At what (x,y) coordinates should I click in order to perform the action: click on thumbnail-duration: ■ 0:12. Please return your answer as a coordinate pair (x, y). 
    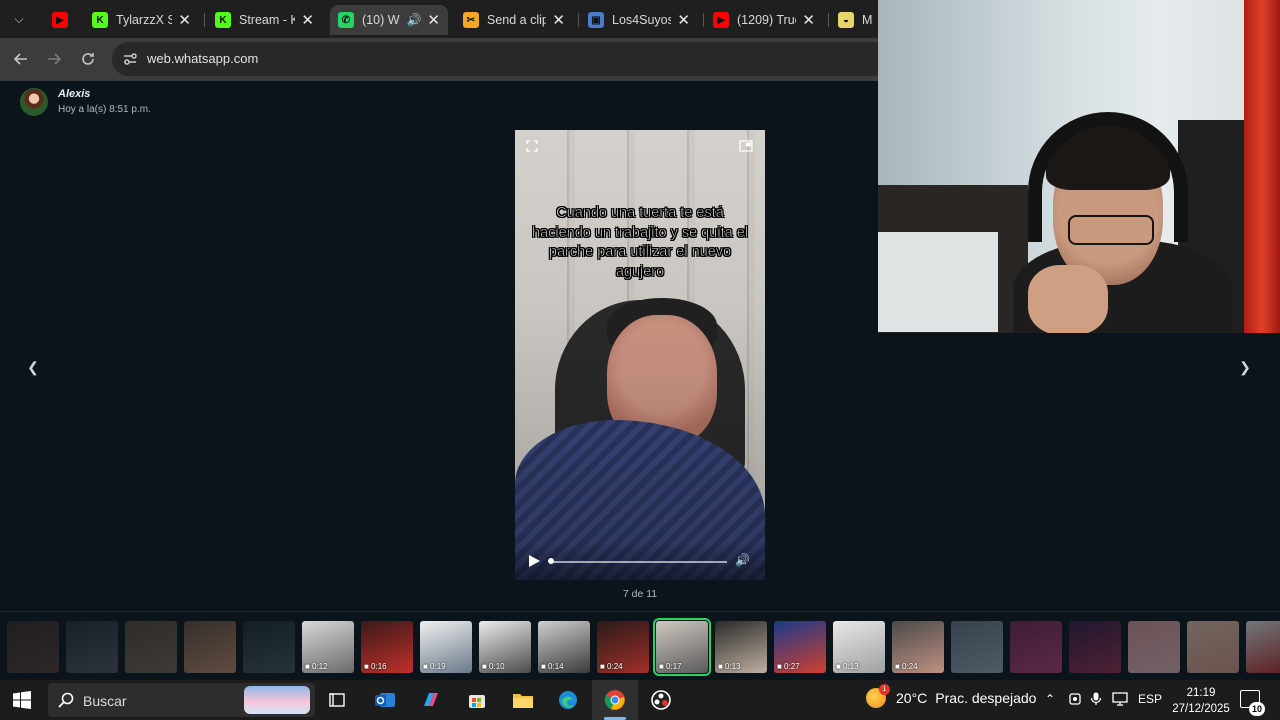
    Looking at the image, I should click on (316, 666).